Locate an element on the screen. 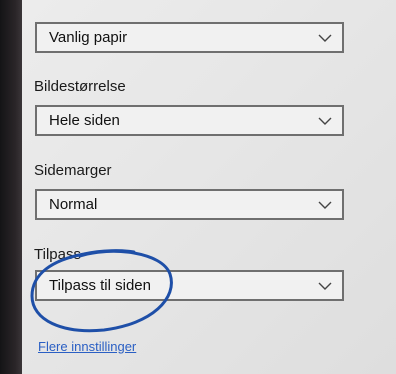 The height and width of the screenshot is (374, 396). image-size-value: Hele siden is located at coordinates (84, 120).